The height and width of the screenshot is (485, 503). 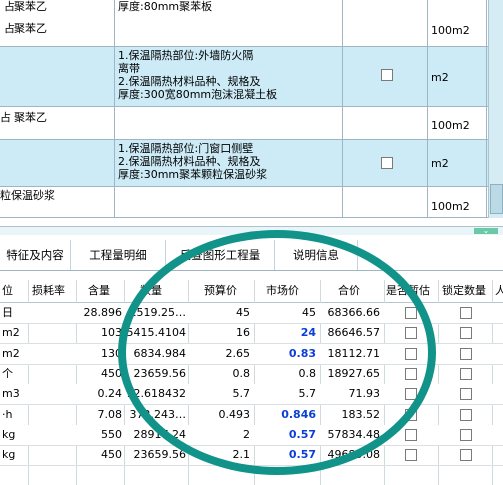 I want to click on tab-features: 特征及内容, so click(x=35, y=255).